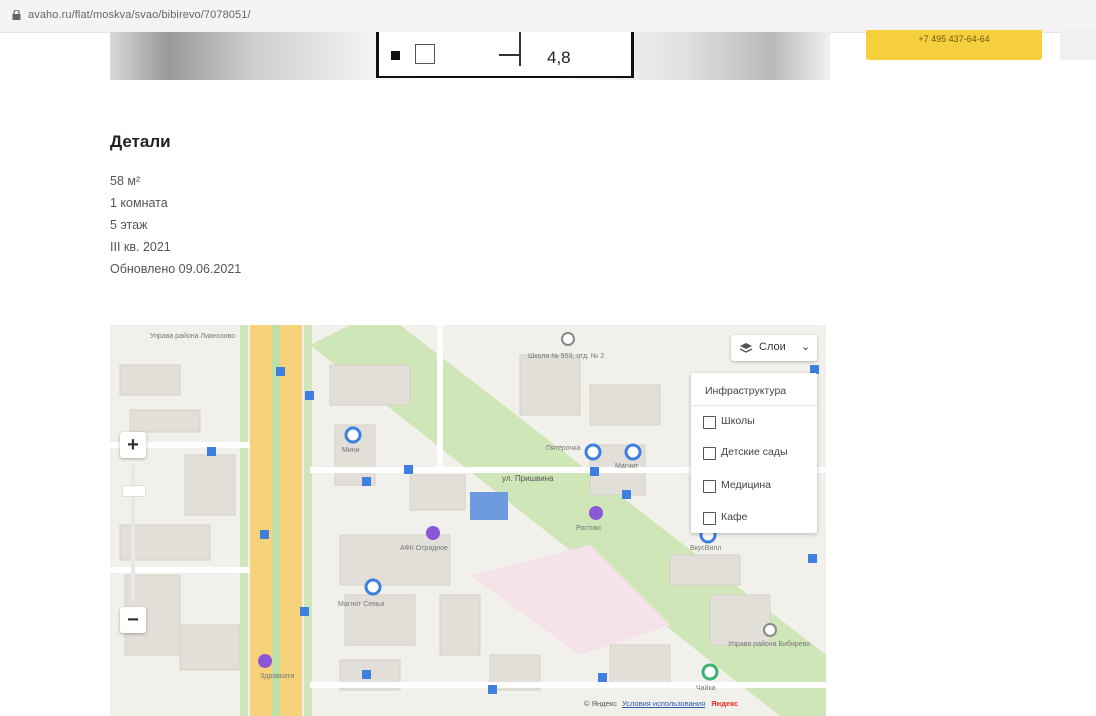 The height and width of the screenshot is (716, 1096). What do you see at coordinates (395, 55) in the screenshot?
I see `plan-marker` at bounding box center [395, 55].